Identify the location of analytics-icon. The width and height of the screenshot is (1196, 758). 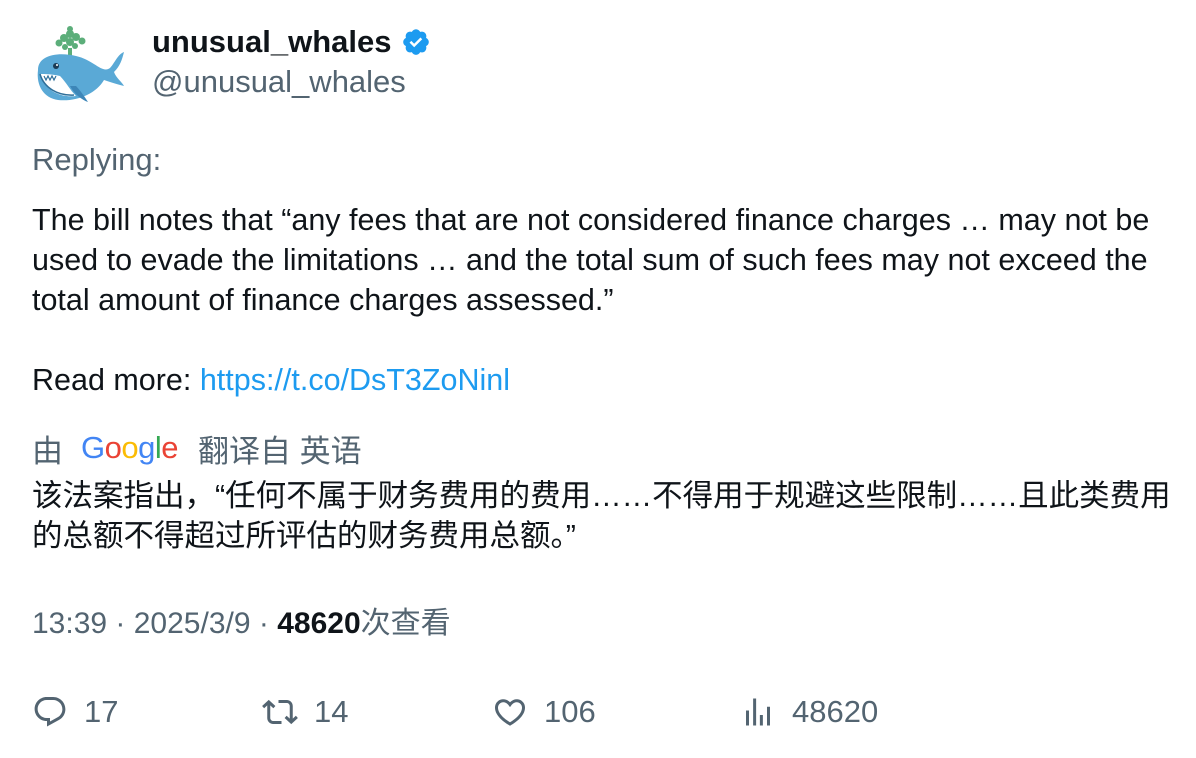
(758, 712).